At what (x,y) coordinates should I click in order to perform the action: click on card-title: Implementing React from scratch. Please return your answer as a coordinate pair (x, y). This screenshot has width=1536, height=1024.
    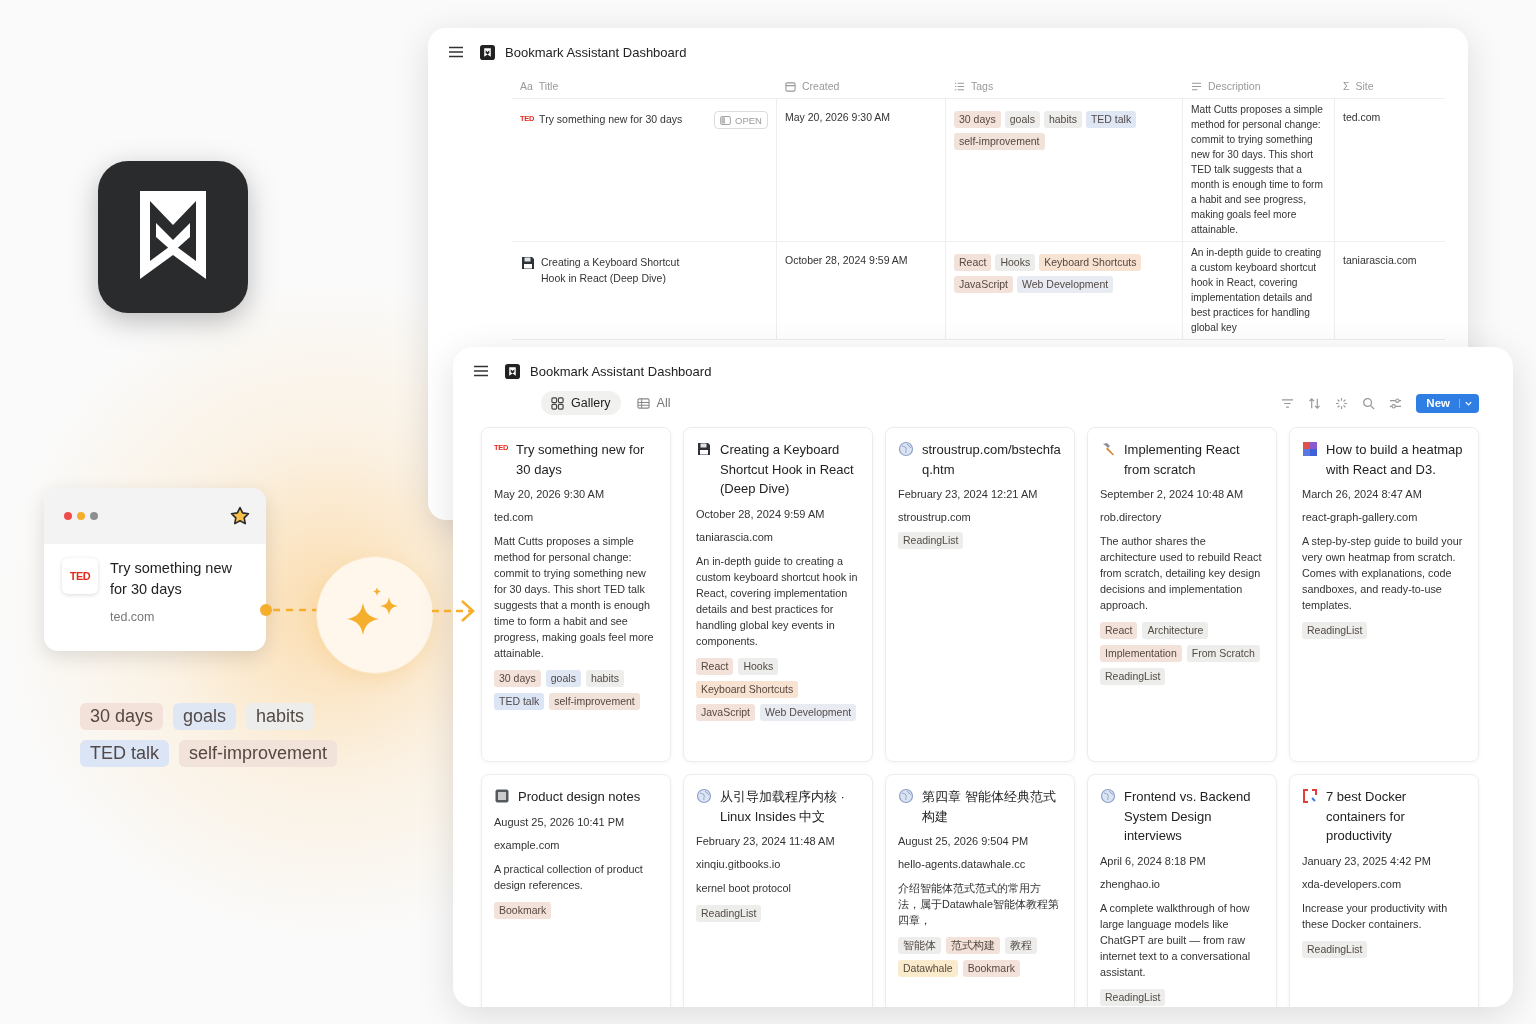
    Looking at the image, I should click on (1182, 460).